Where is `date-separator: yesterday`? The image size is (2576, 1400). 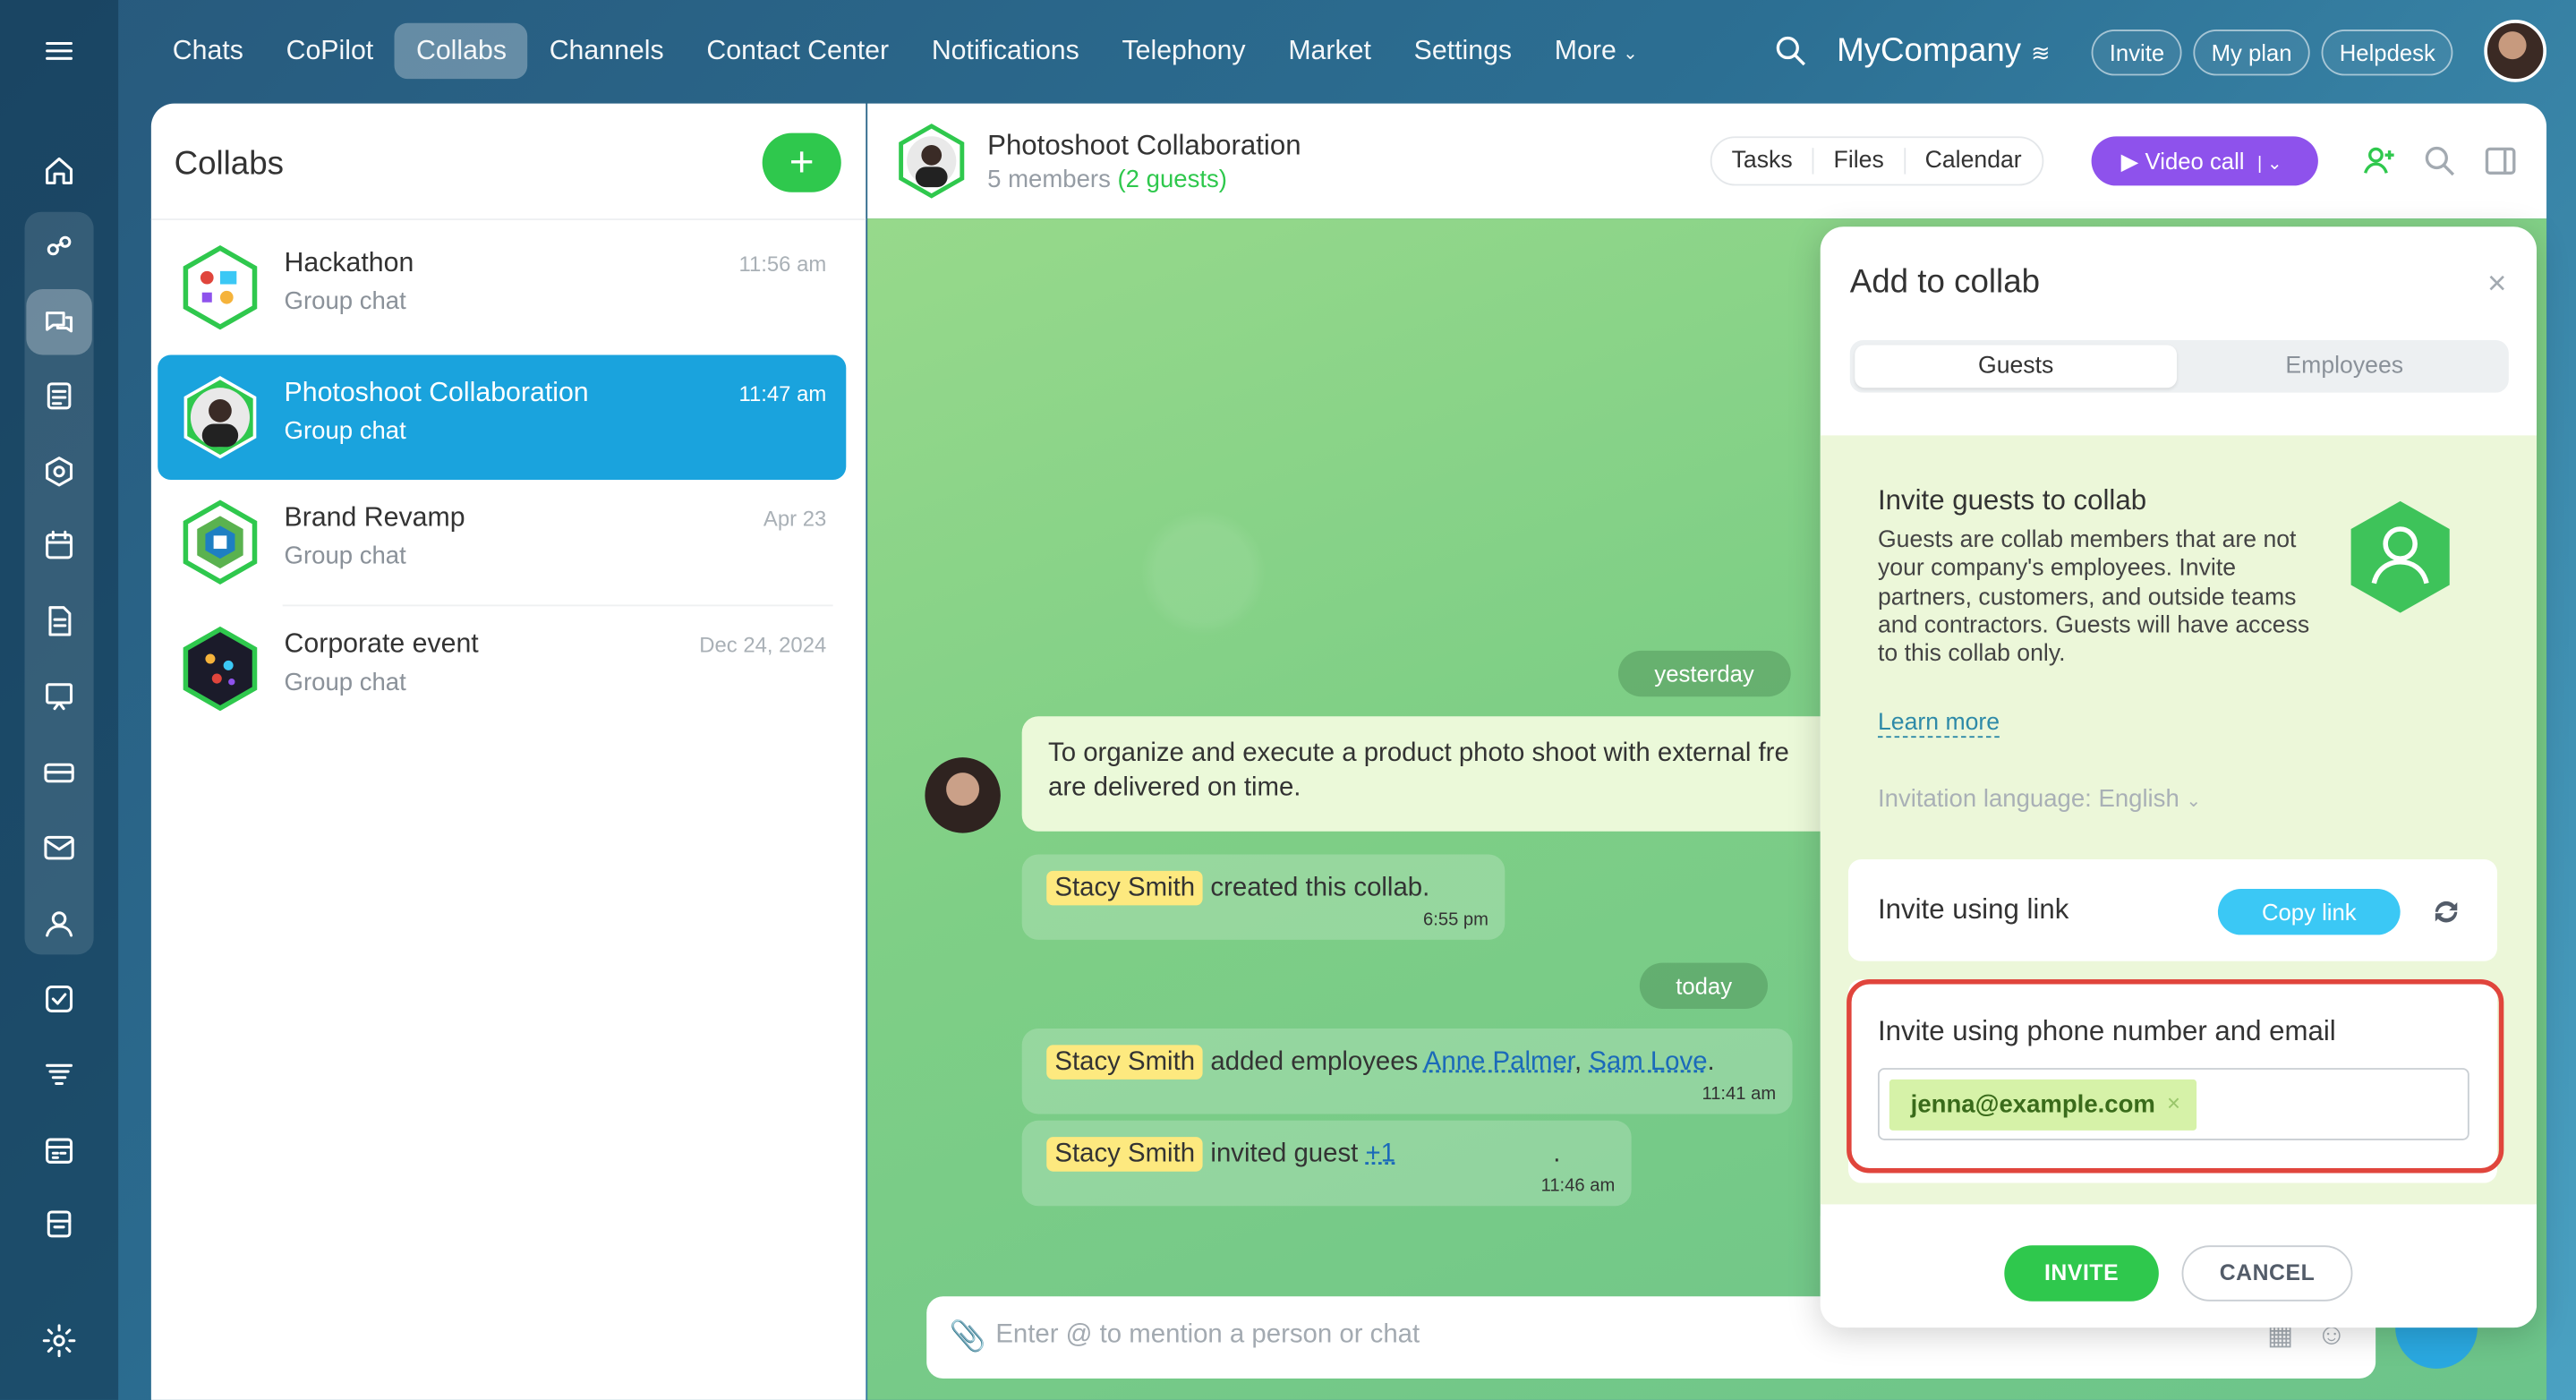 date-separator: yesterday is located at coordinates (1704, 673).